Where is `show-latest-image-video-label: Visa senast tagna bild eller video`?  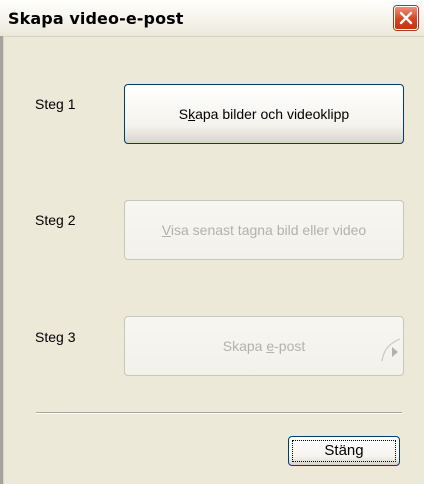 show-latest-image-video-label: Visa senast tagna bild eller video is located at coordinates (264, 230).